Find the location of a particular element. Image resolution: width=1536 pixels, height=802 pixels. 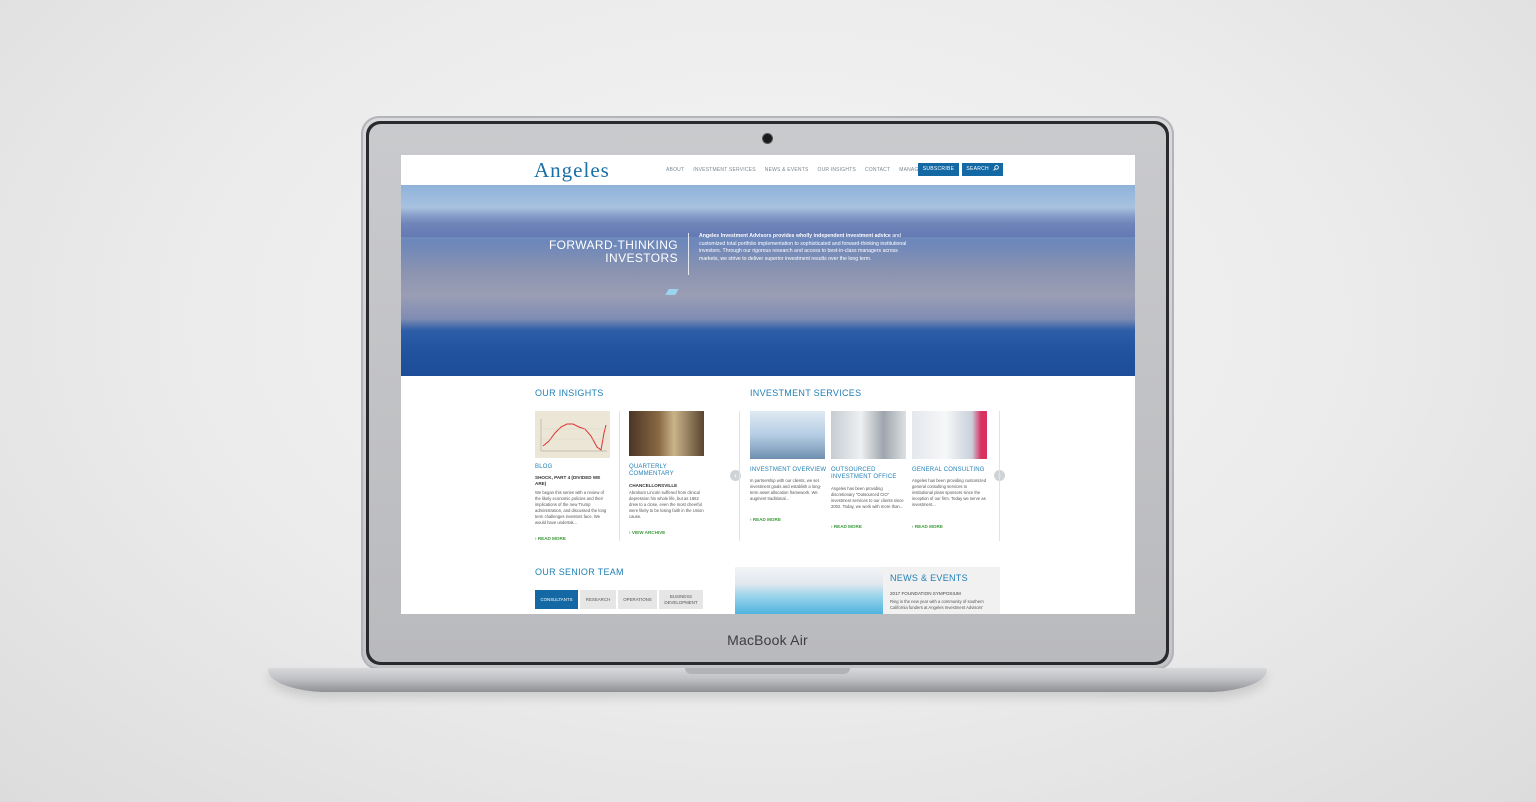

search-button: SEARCH is located at coordinates (982, 169).